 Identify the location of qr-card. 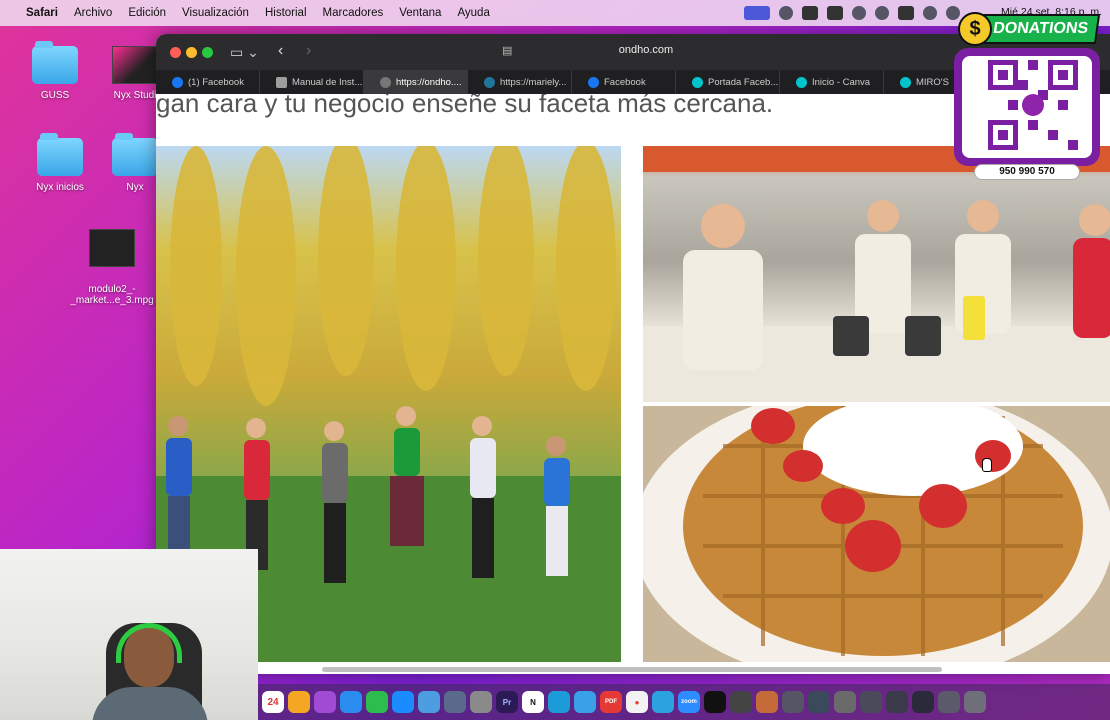
(1027, 107).